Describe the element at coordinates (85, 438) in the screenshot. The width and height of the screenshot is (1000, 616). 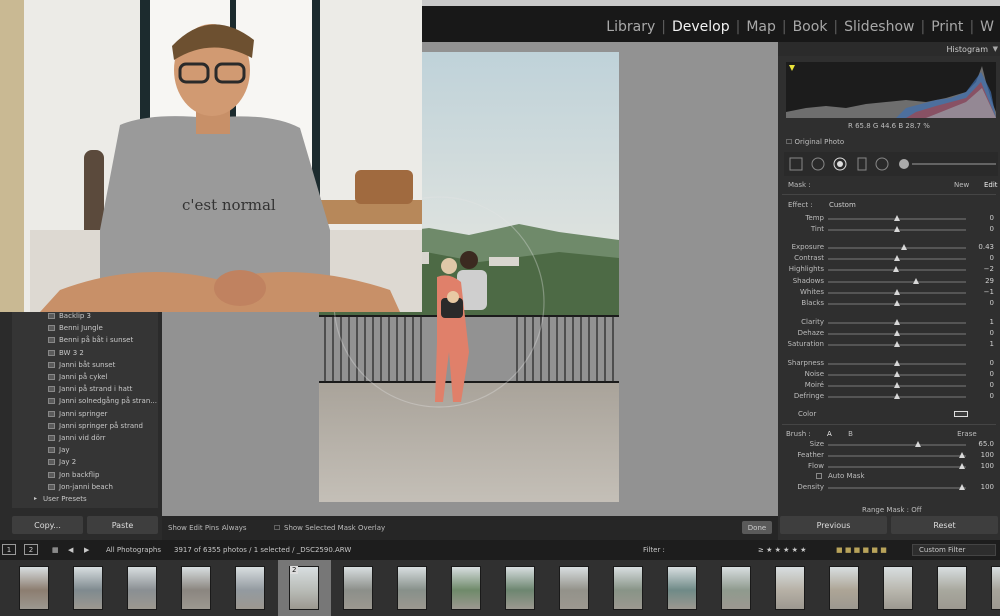
I see `preset-item: Janni vid dörr` at that location.